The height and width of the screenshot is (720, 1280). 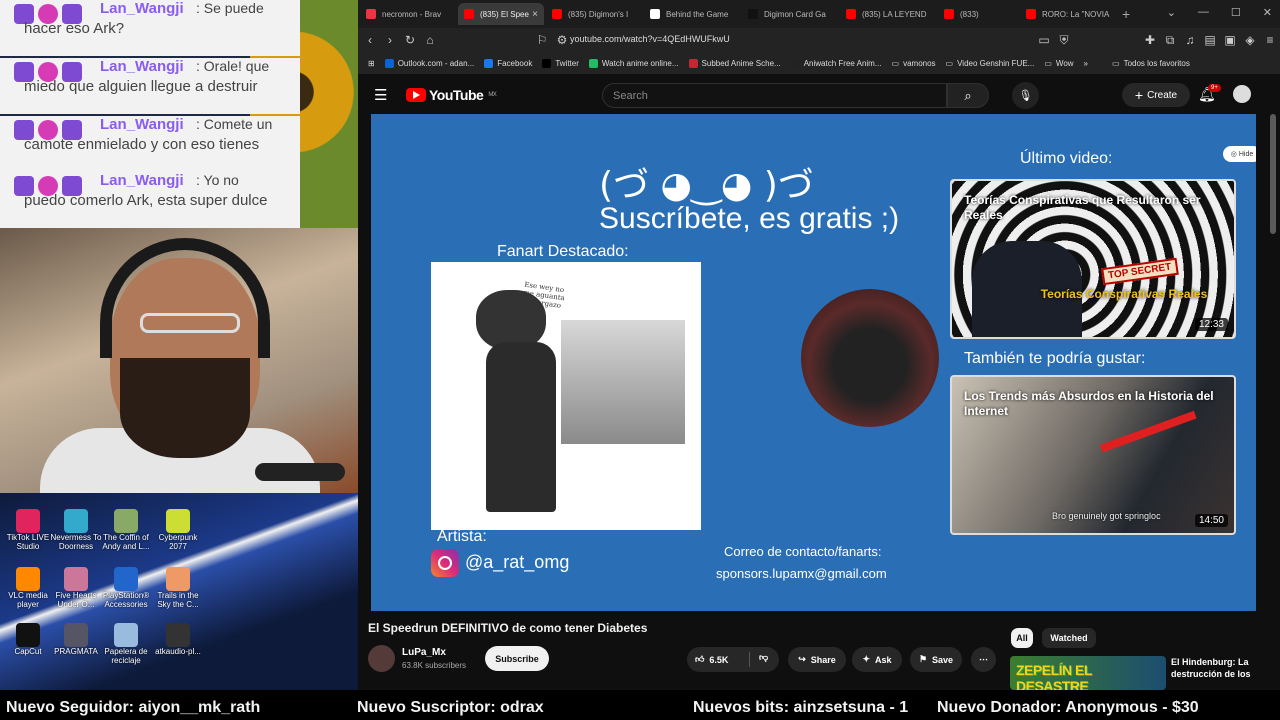 What do you see at coordinates (877, 659) in the screenshot?
I see `ask-button: ✦ Ask` at bounding box center [877, 659].